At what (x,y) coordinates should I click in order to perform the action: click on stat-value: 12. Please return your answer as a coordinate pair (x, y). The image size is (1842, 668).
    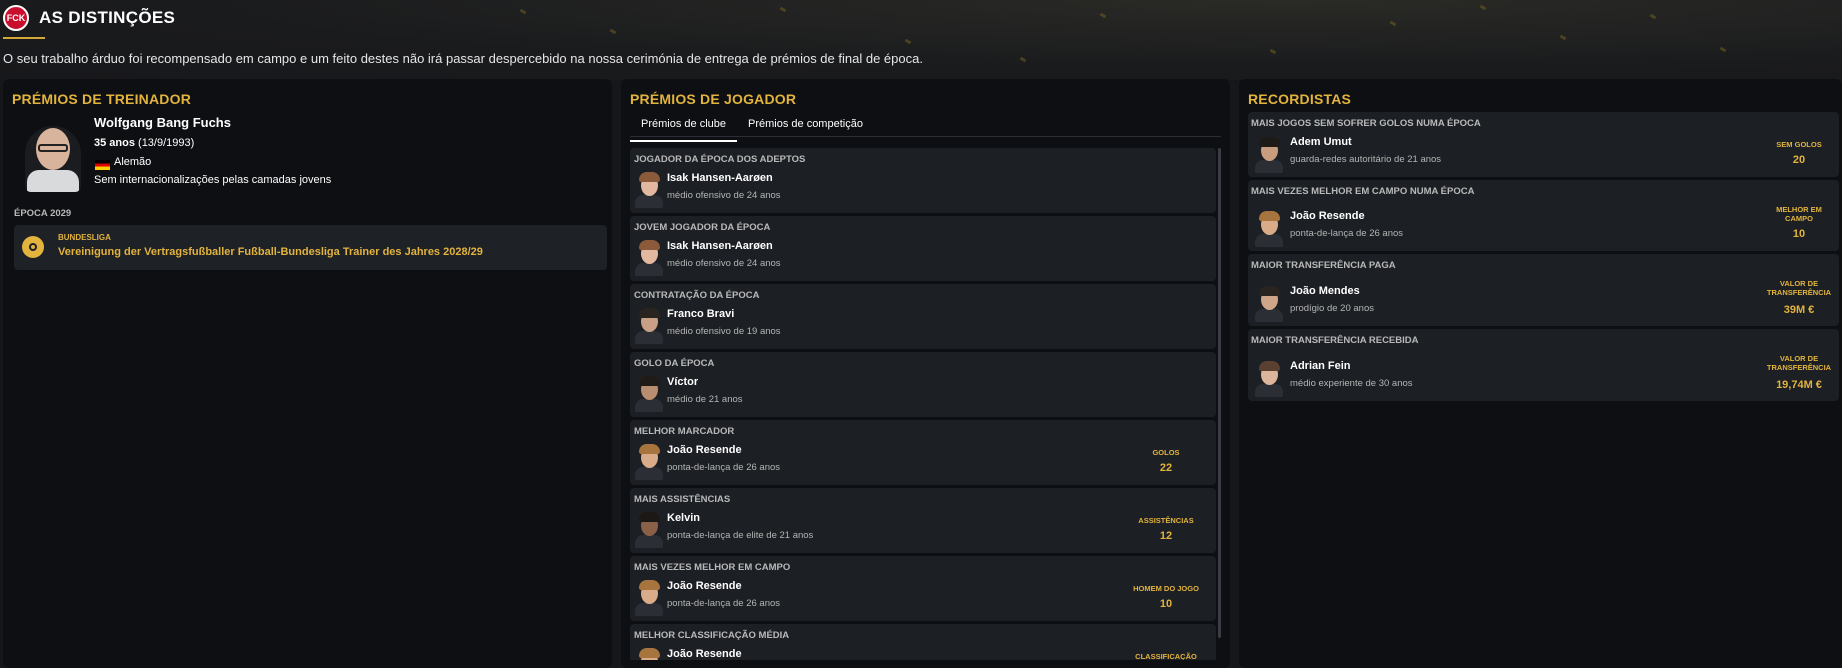
    Looking at the image, I should click on (1166, 536).